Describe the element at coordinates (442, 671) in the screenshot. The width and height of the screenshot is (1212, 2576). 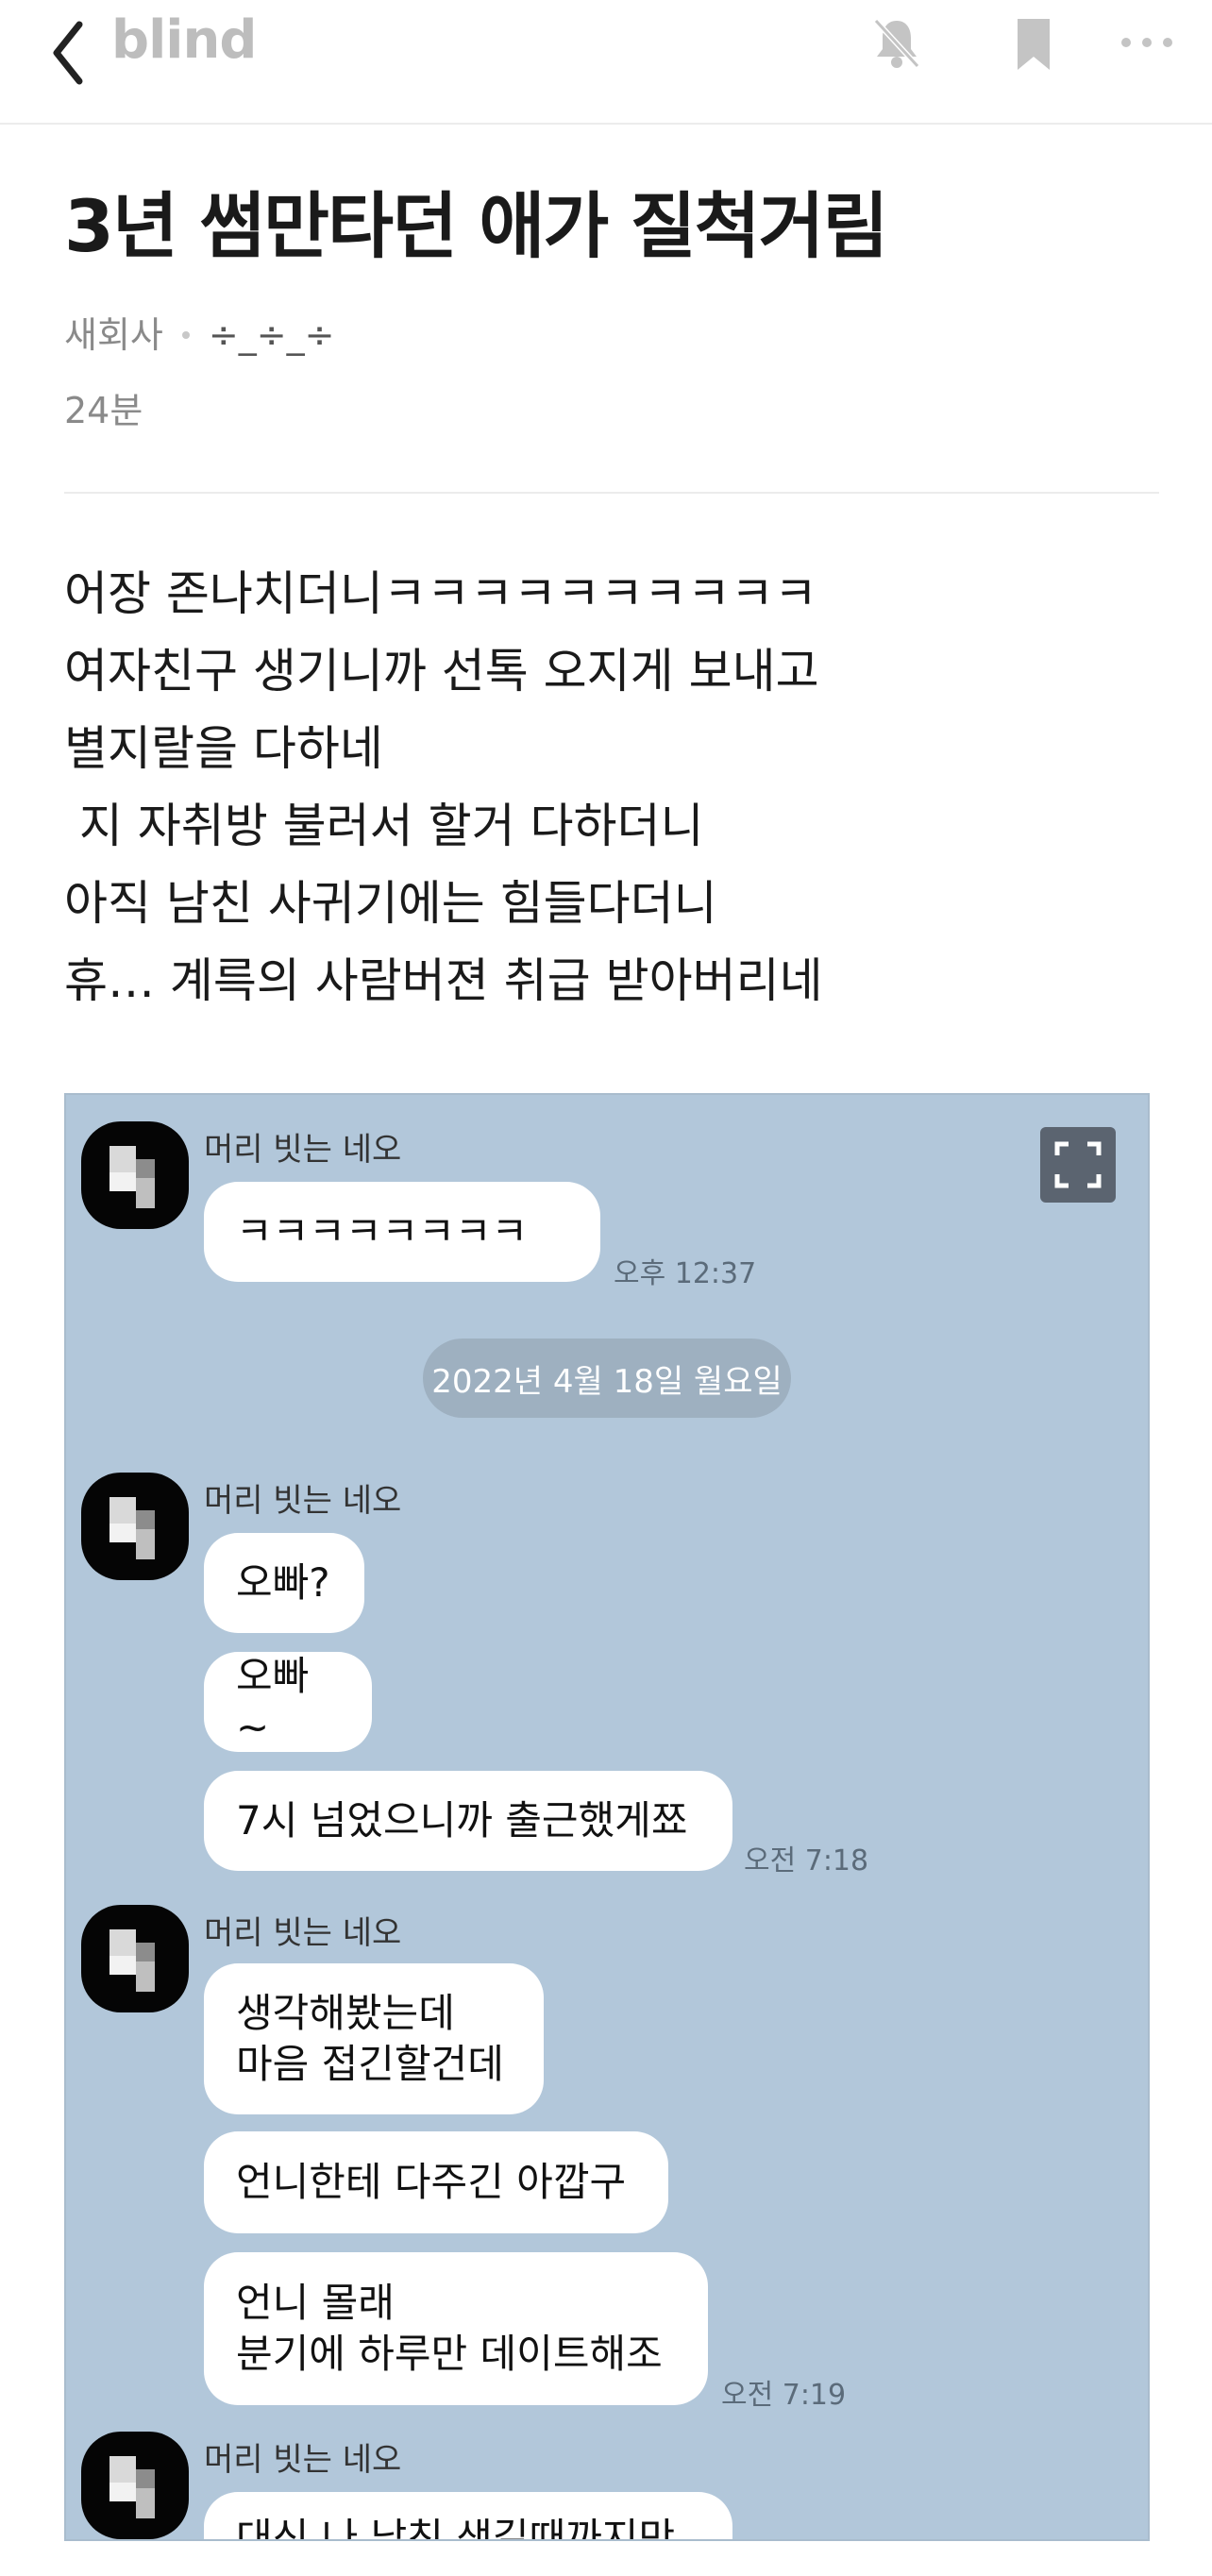
I see `post-body-line: 여자친구 생기니까 선톡 오지게 보내고` at that location.